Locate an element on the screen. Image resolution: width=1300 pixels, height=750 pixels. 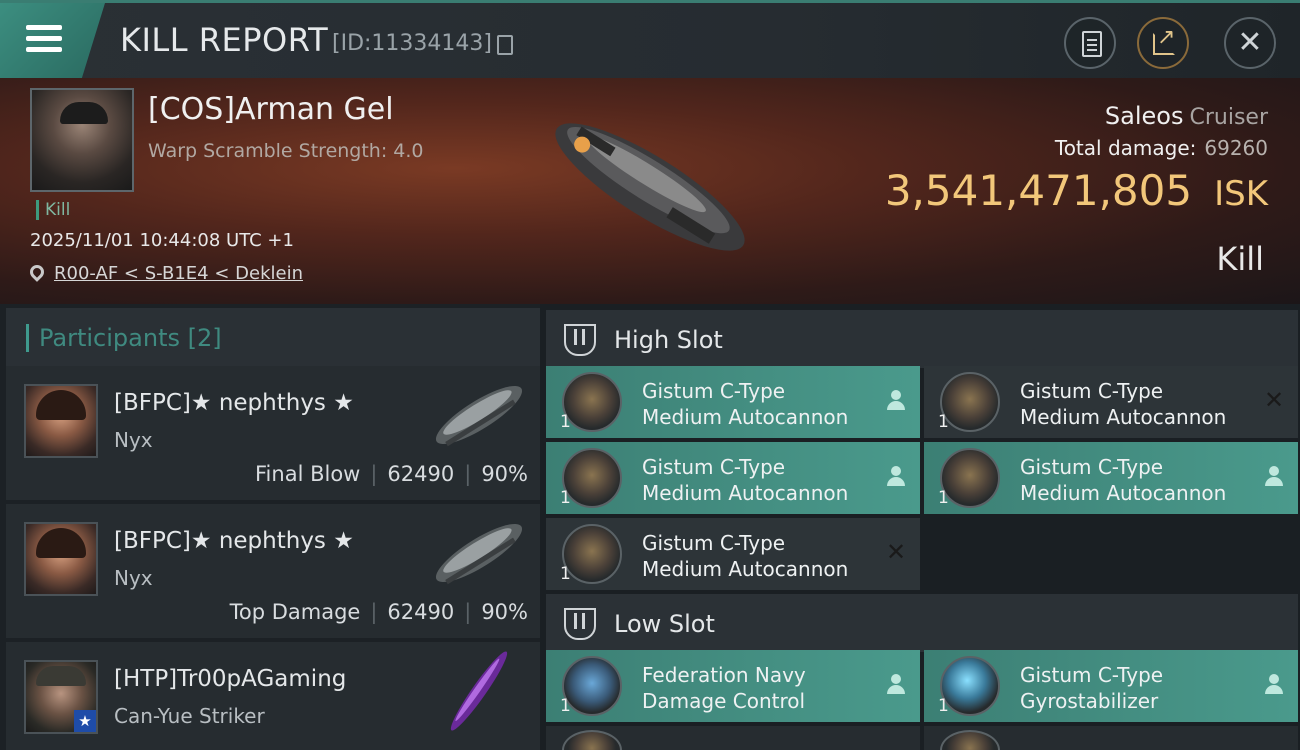
kill-datetime: 2025/11/01 10:44:08 UTC +1 is located at coordinates (162, 240).